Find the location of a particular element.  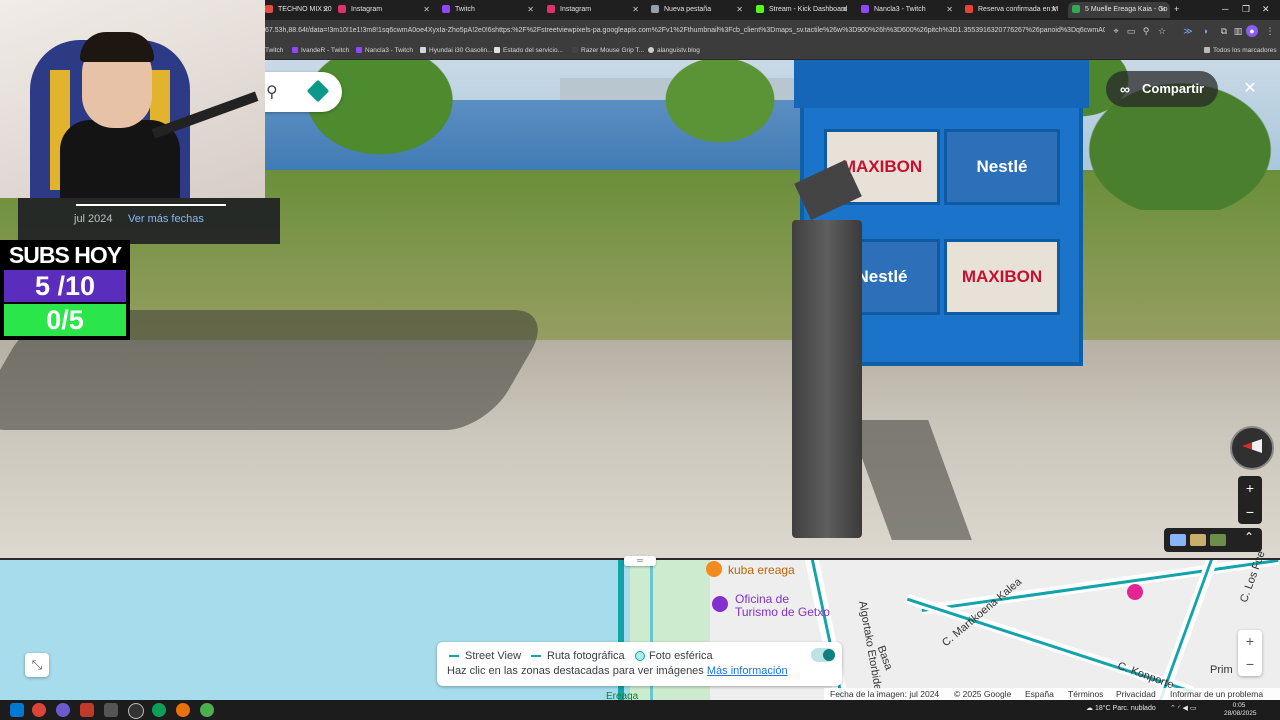

report-problem-link: Informar de un problema is located at coordinates (1216, 694).